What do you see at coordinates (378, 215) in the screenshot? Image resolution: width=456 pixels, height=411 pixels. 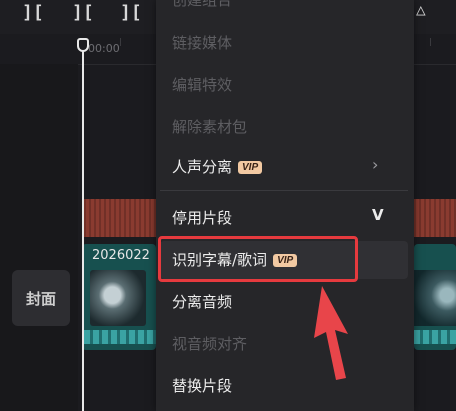 I see `menu-shortcut-label: V` at bounding box center [378, 215].